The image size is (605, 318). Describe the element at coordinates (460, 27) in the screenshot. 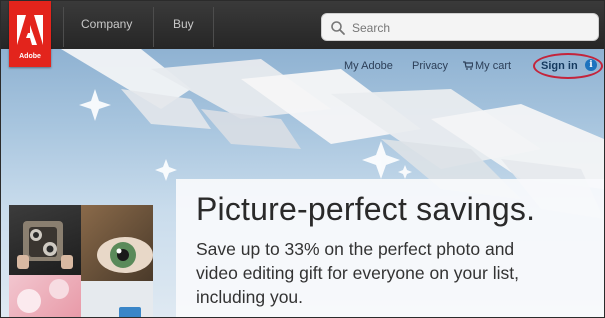

I see `search-input: Search` at that location.